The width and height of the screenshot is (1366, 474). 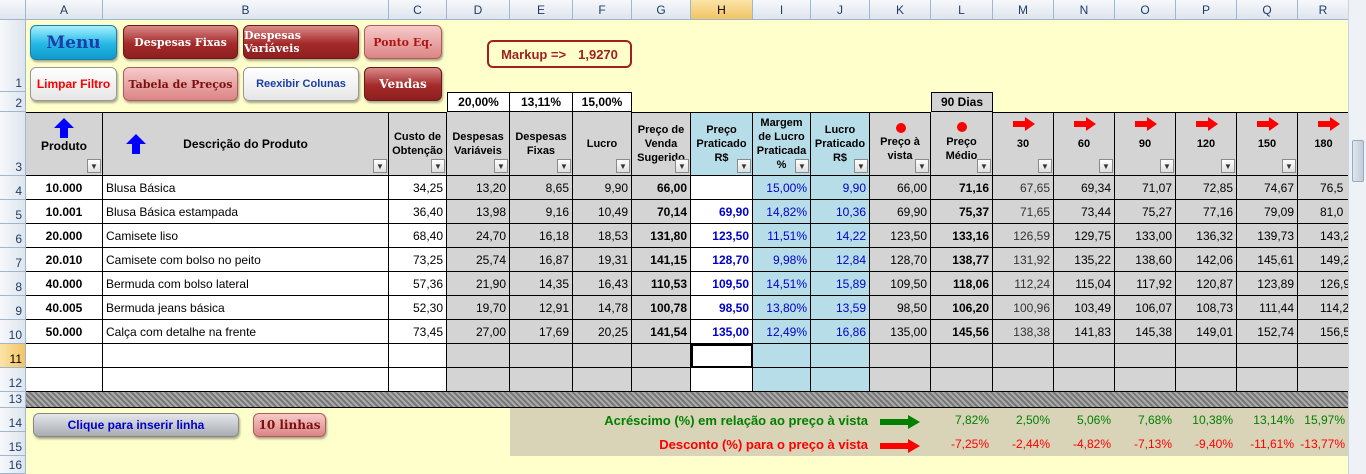 What do you see at coordinates (900, 188) in the screenshot?
I see `cell-preco-vista: 66,00` at bounding box center [900, 188].